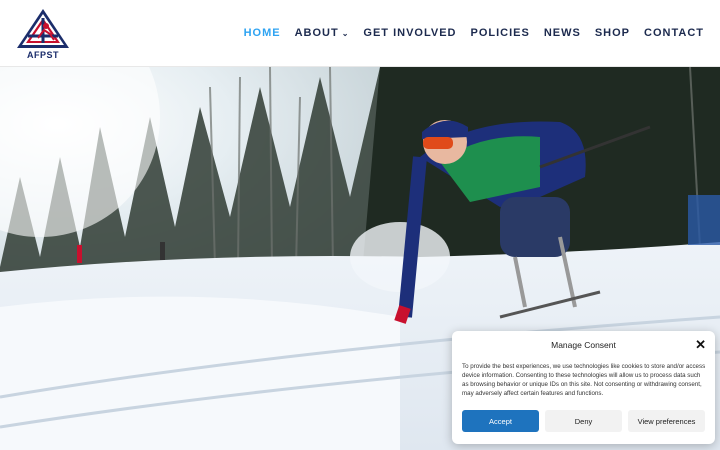  Describe the element at coordinates (666, 421) in the screenshot. I see `view-preferences-button: View preferences` at that location.